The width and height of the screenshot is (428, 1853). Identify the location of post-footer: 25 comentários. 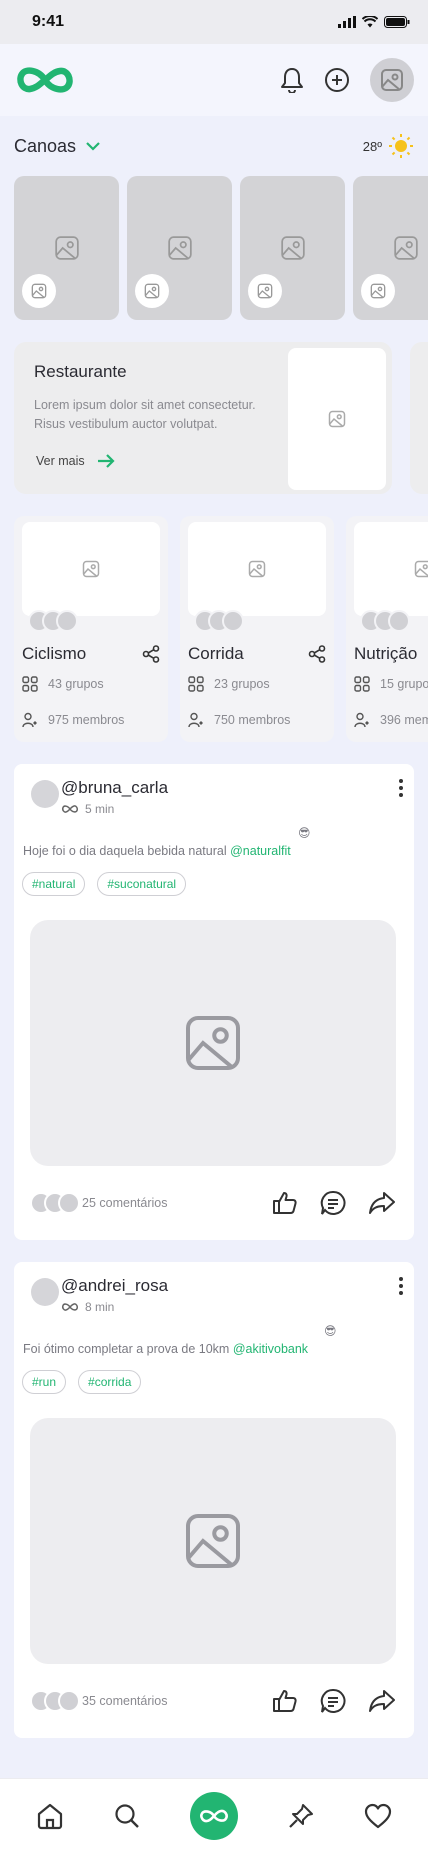
(209, 1203).